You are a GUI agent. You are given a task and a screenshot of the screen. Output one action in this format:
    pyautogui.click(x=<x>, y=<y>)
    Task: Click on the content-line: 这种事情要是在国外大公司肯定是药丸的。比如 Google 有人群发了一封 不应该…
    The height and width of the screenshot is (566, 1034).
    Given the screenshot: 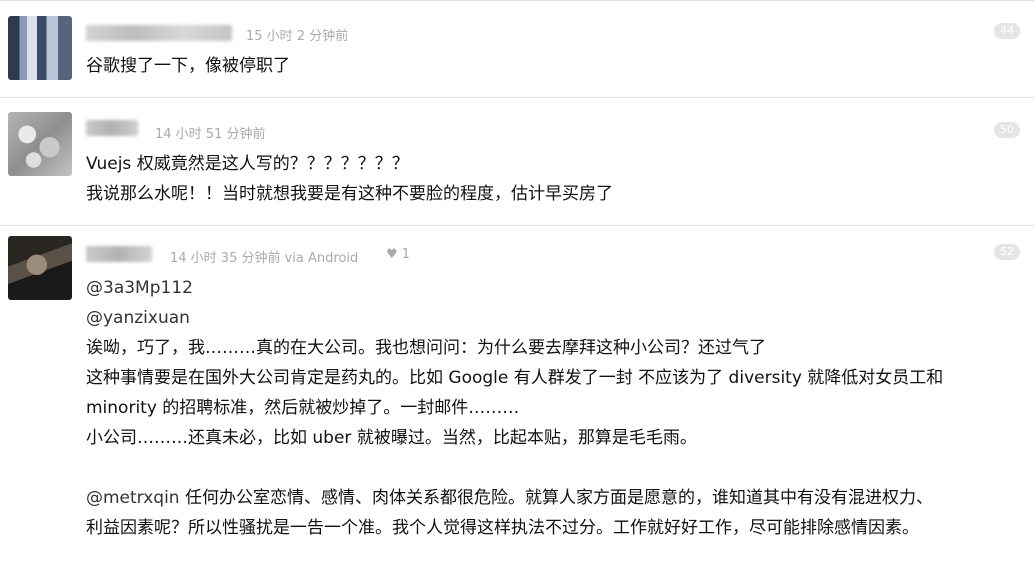 What is the action you would take?
    pyautogui.click(x=515, y=378)
    